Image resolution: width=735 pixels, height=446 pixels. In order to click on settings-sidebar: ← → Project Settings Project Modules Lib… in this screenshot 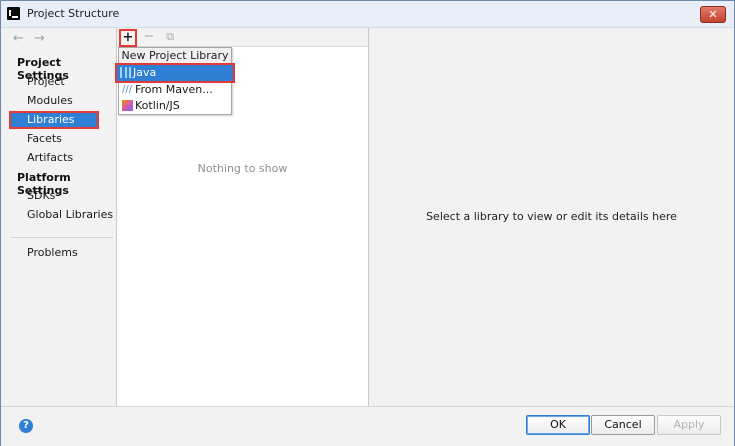, I will do `click(59, 217)`.